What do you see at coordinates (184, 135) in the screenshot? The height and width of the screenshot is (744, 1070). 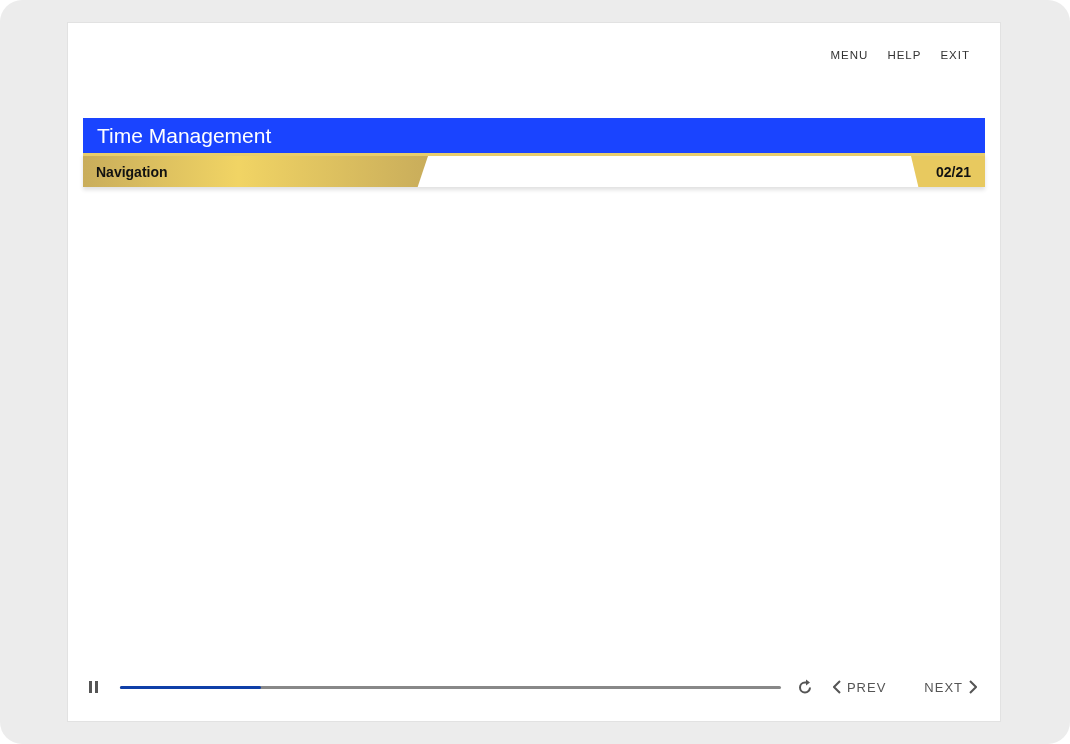 I see `course-title: Time Management` at bounding box center [184, 135].